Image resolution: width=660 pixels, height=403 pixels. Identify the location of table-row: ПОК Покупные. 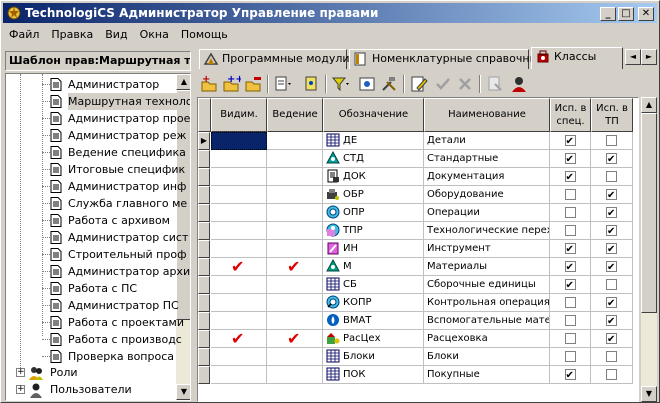
(418, 375).